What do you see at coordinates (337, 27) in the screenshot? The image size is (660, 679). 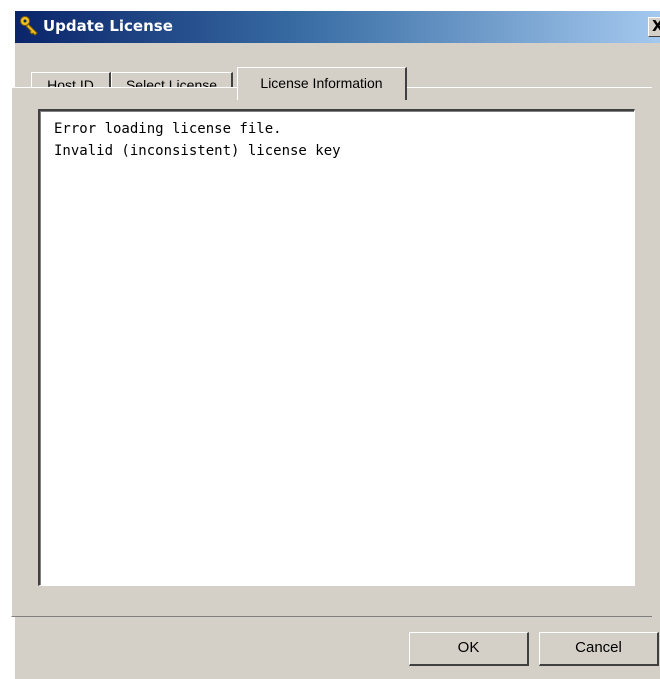 I see `title-bar: Update License X` at bounding box center [337, 27].